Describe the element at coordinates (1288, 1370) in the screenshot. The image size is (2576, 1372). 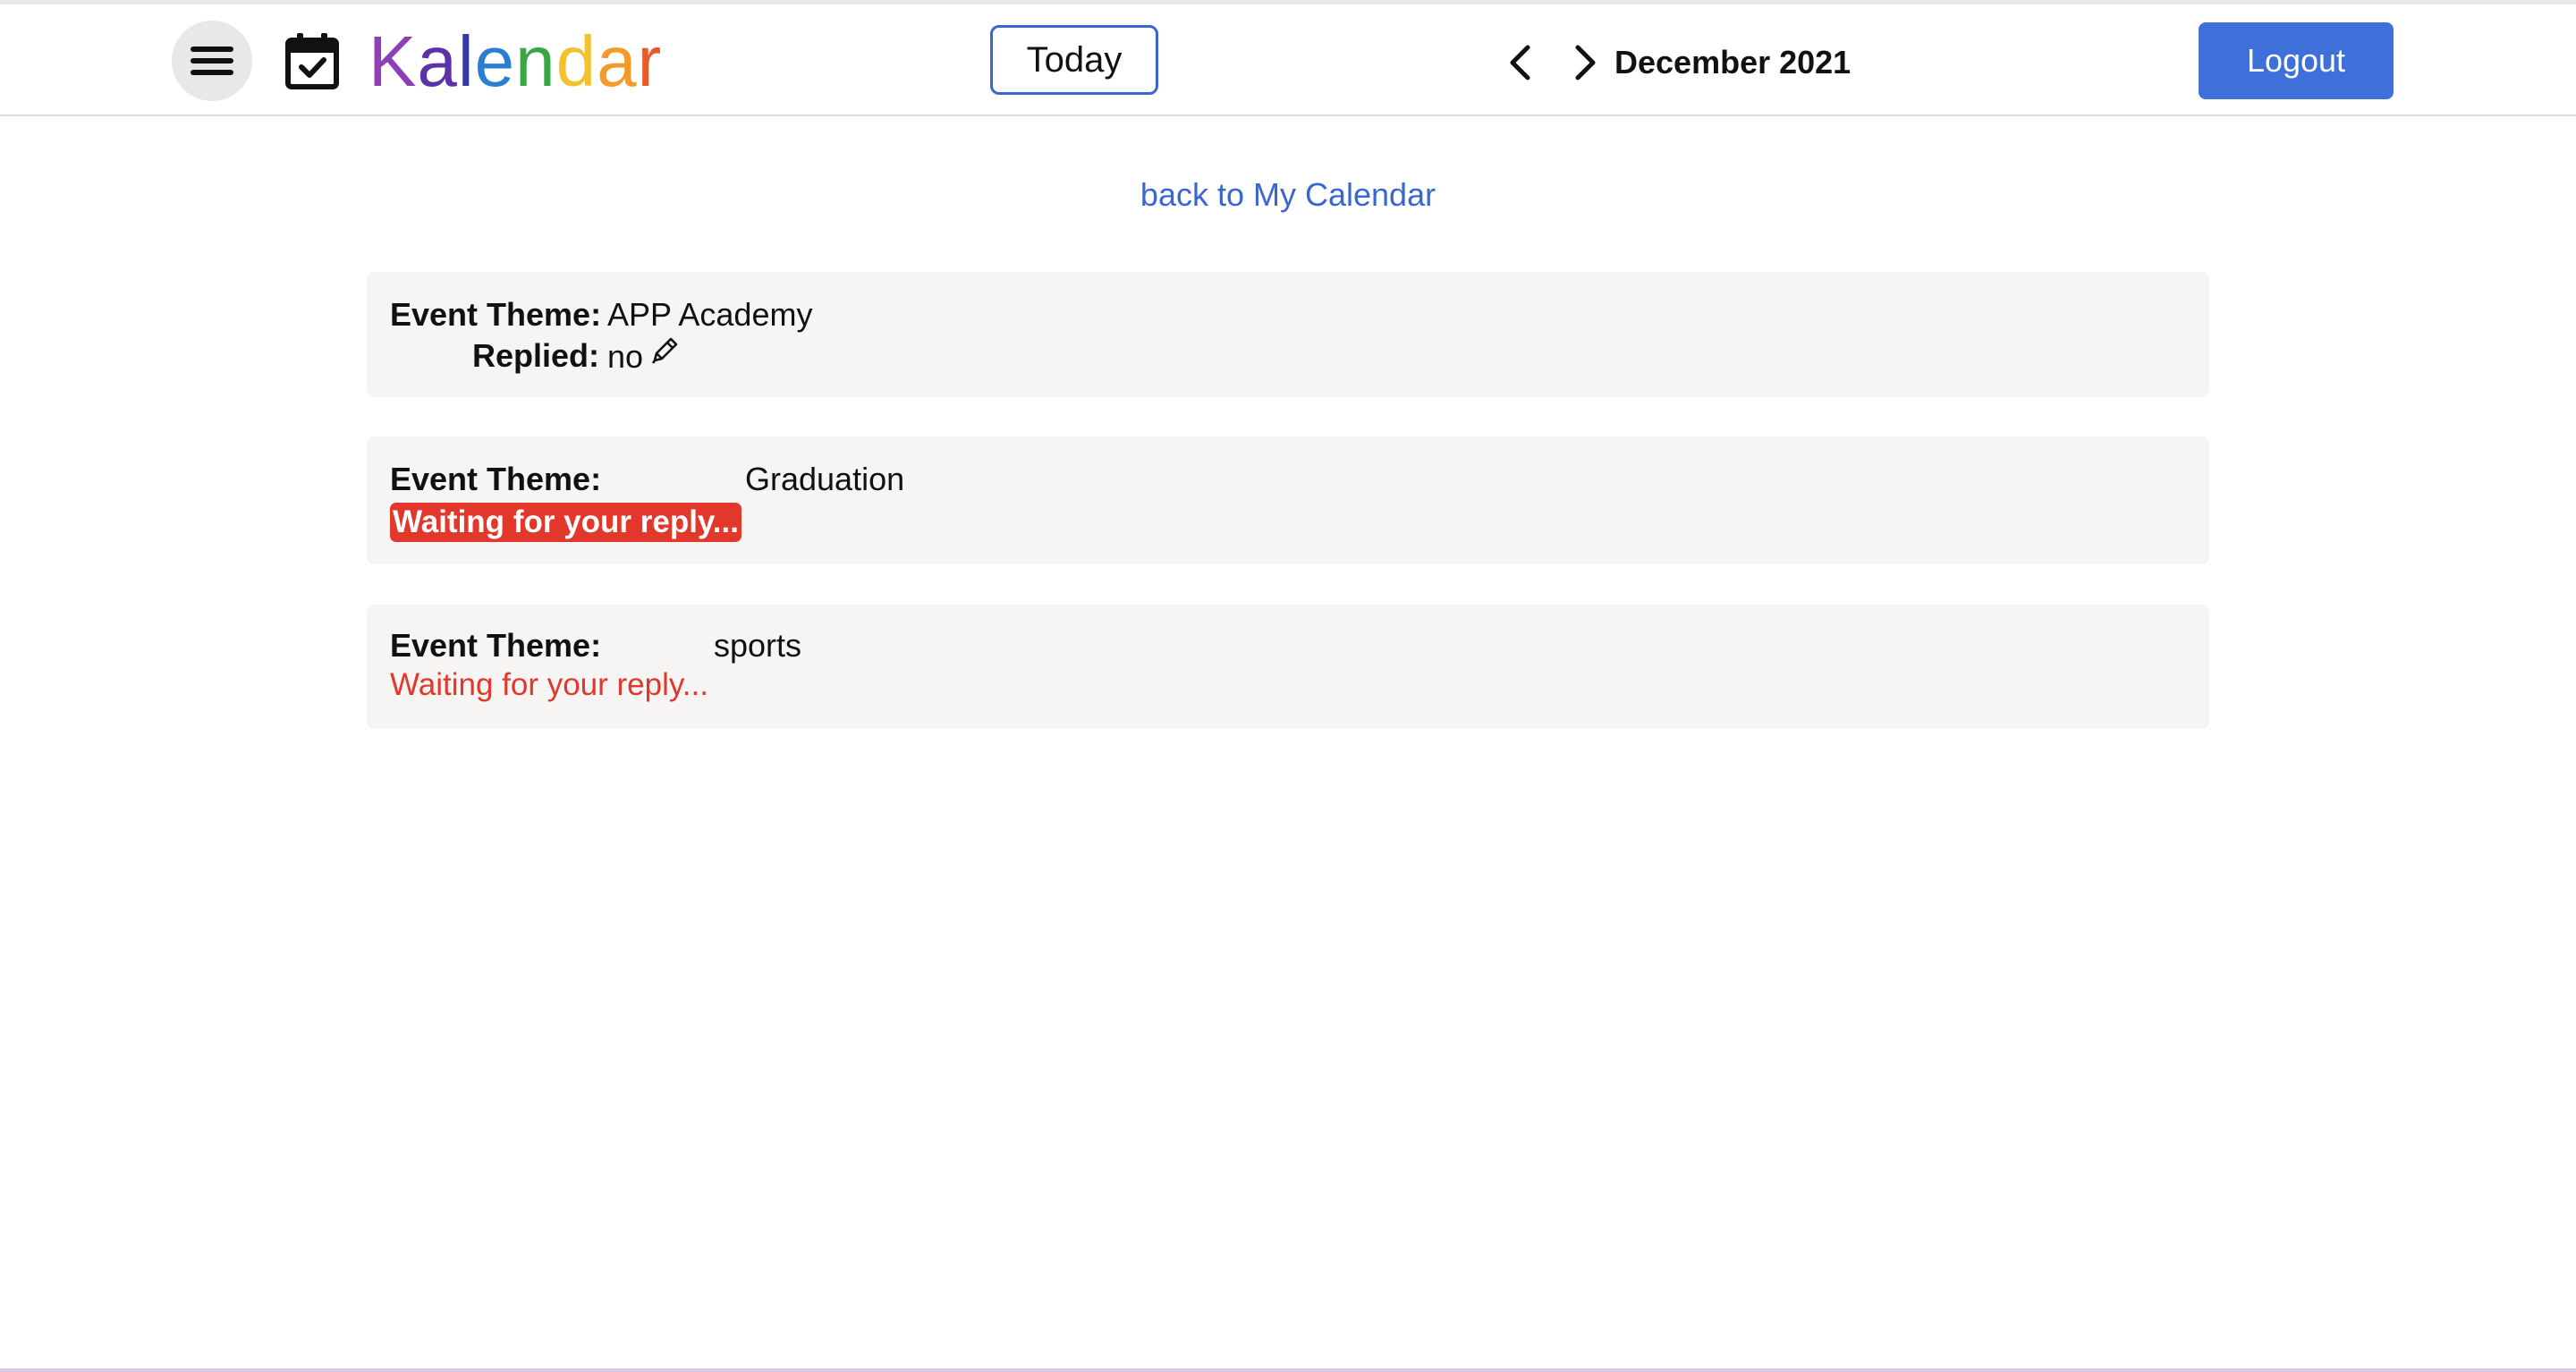
I see `window-bottom-edge` at that location.